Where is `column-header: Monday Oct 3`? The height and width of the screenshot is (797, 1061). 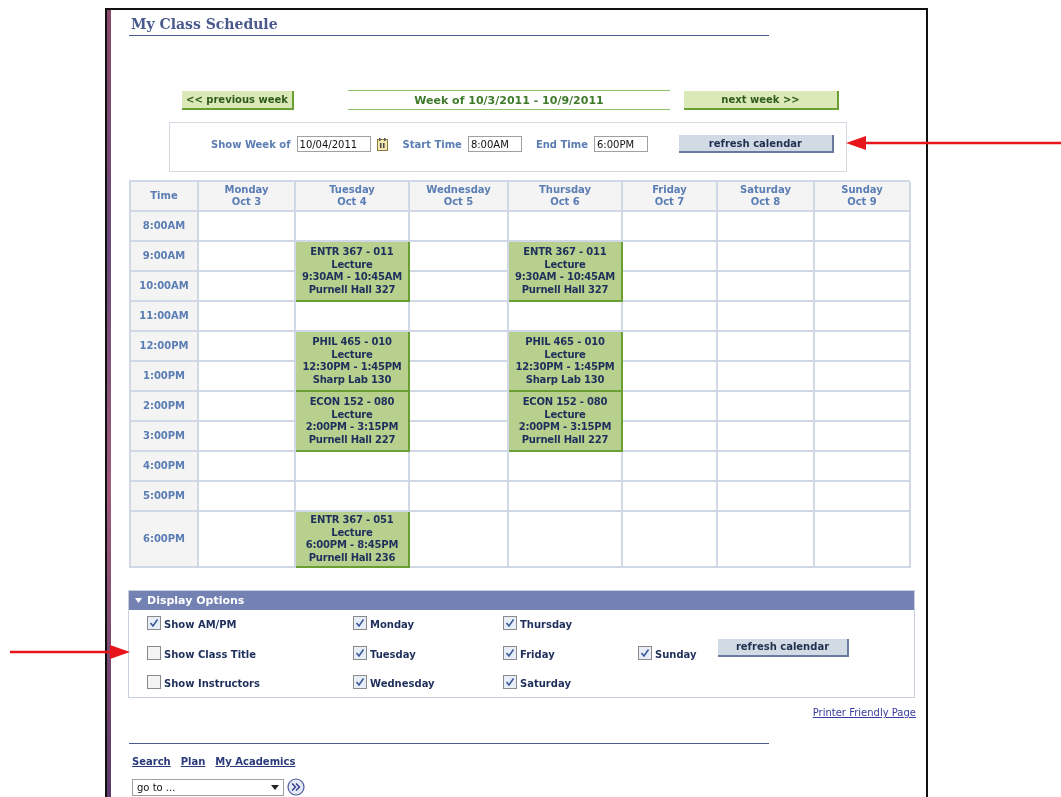 column-header: Monday Oct 3 is located at coordinates (247, 197).